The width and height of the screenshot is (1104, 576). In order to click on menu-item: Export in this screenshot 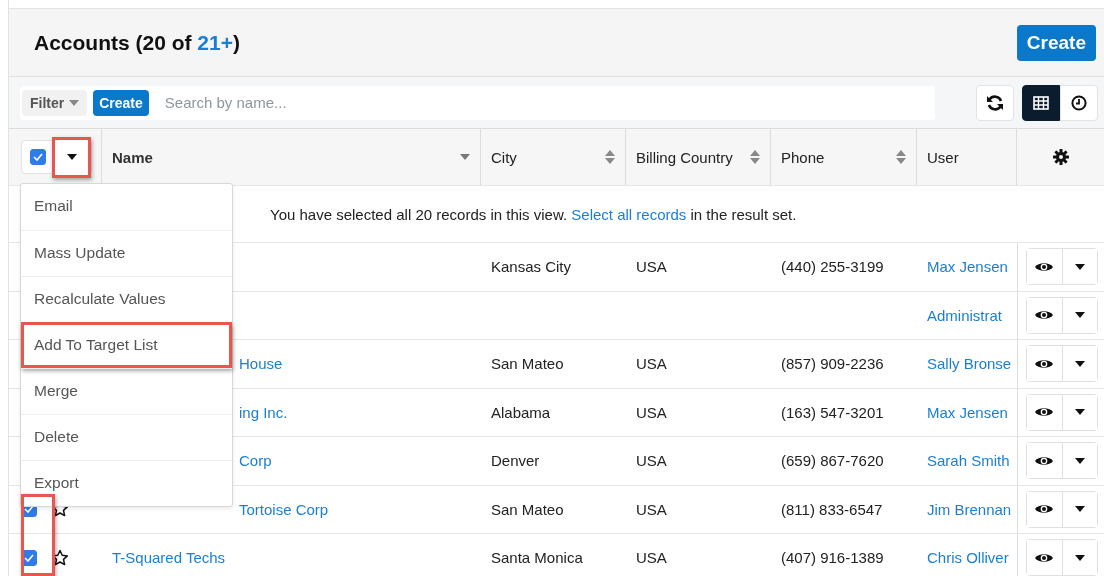, I will do `click(126, 483)`.